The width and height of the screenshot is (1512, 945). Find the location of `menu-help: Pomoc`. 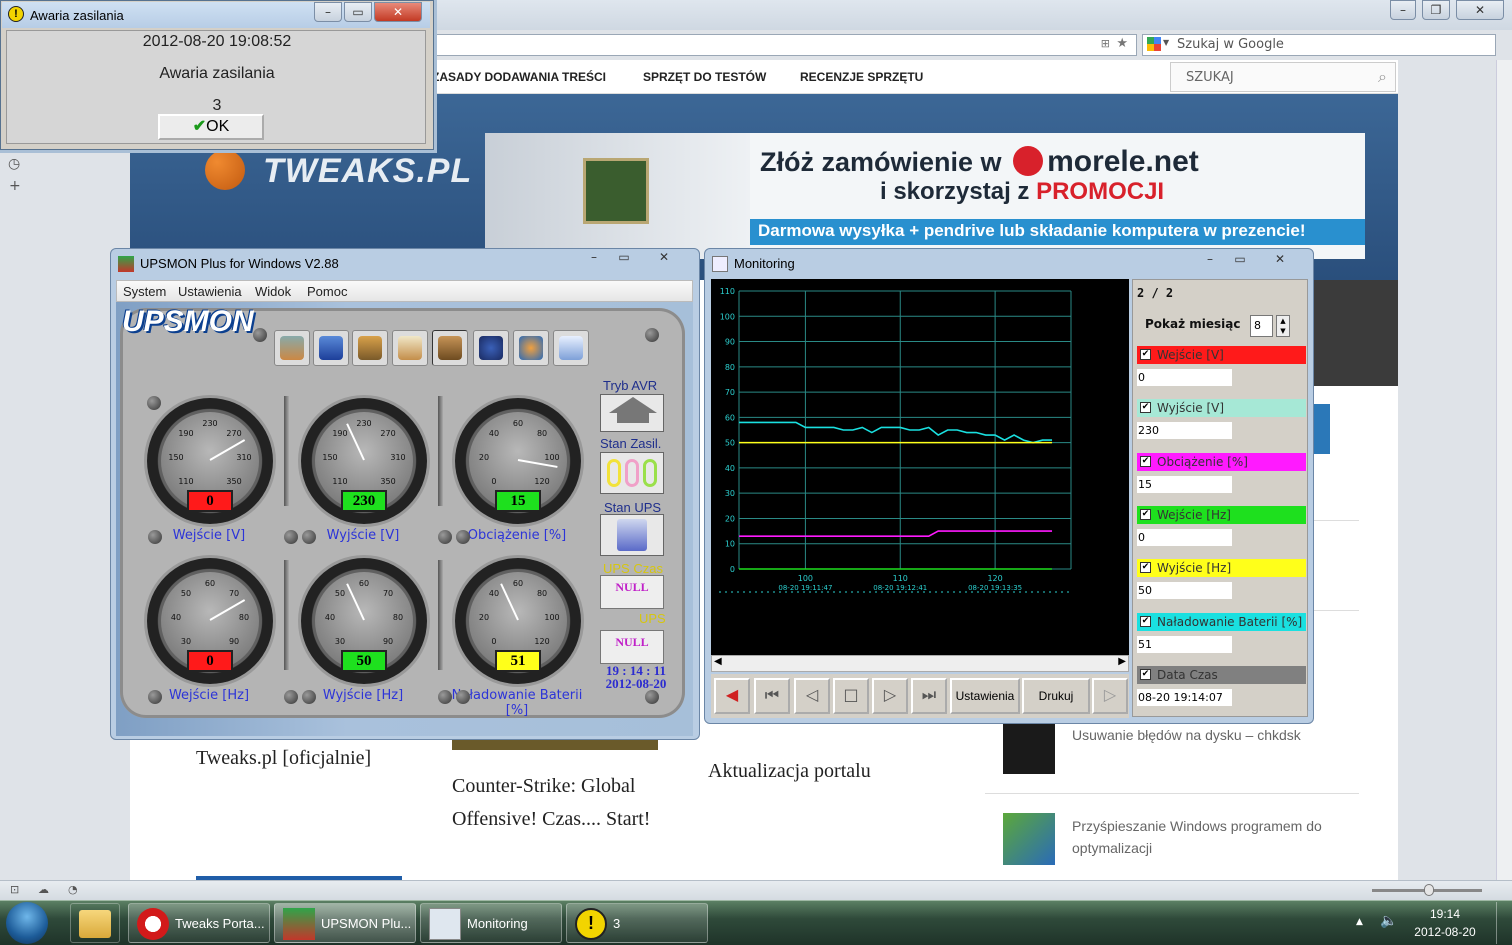

menu-help: Pomoc is located at coordinates (327, 291).